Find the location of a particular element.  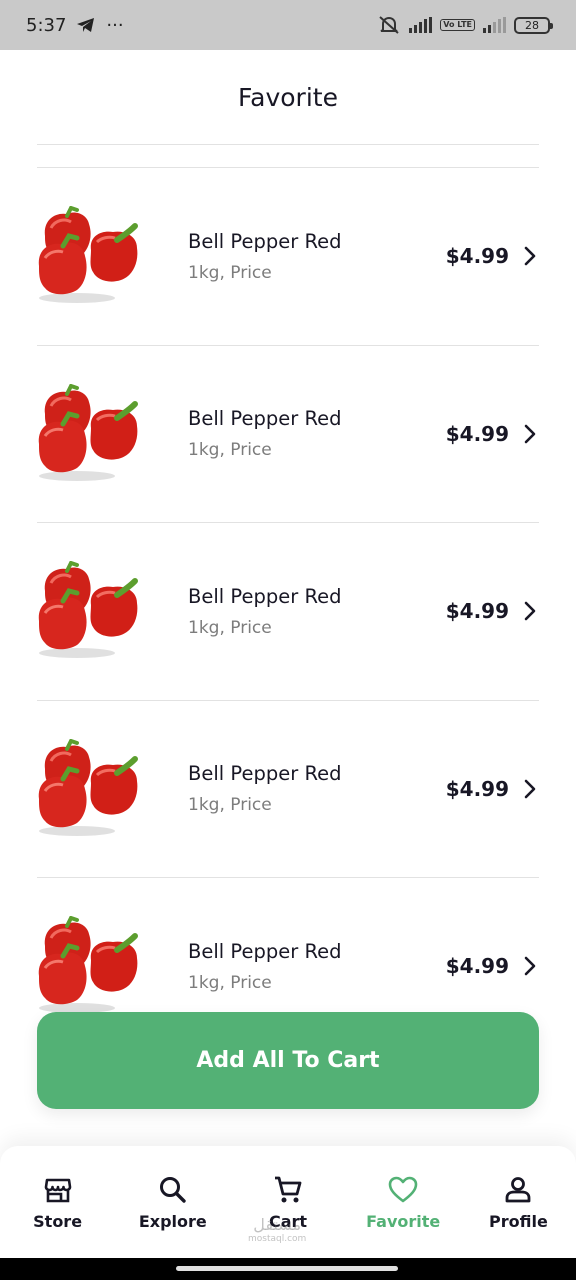

add-all-to-cart-button: Add All To Cart is located at coordinates (288, 1060).